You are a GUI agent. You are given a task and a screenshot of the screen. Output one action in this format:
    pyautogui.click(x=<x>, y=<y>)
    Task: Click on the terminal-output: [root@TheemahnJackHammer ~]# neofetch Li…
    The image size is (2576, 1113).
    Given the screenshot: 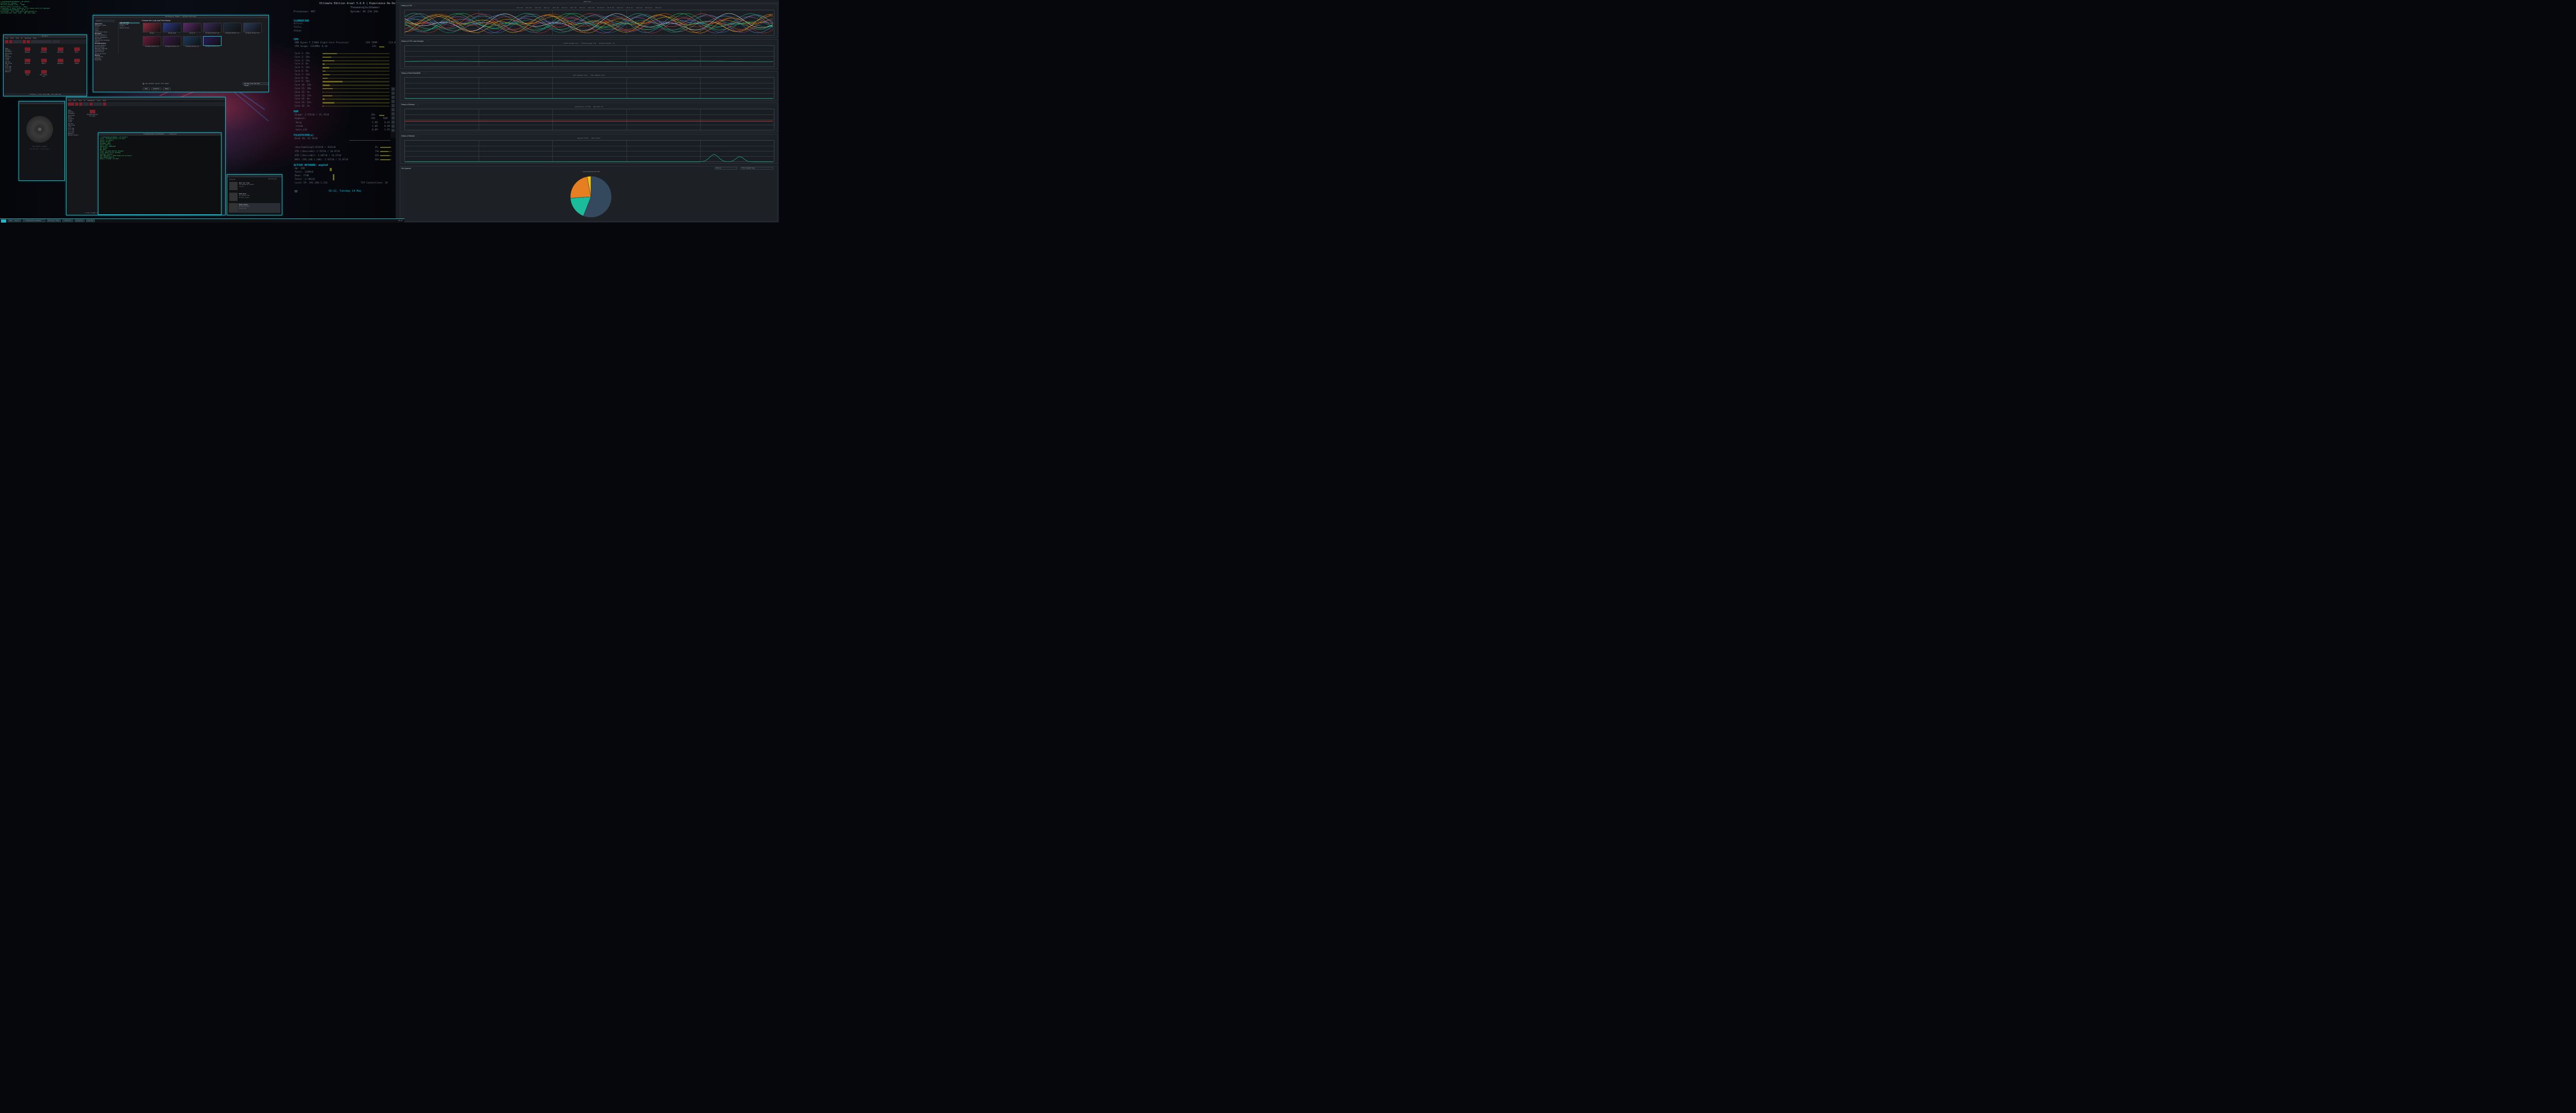 What is the action you would take?
    pyautogui.click(x=160, y=175)
    